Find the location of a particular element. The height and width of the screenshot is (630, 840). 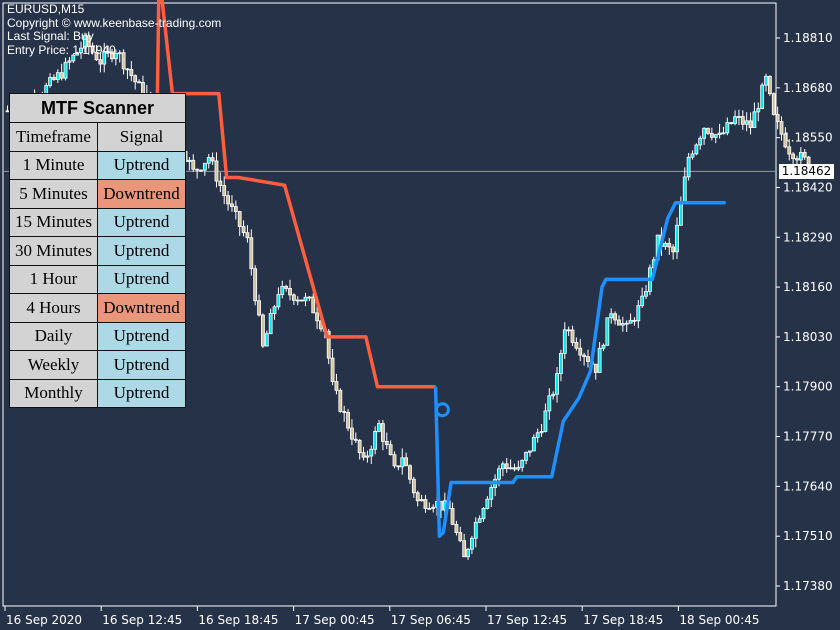

signal-header: Signal is located at coordinates (141, 137).